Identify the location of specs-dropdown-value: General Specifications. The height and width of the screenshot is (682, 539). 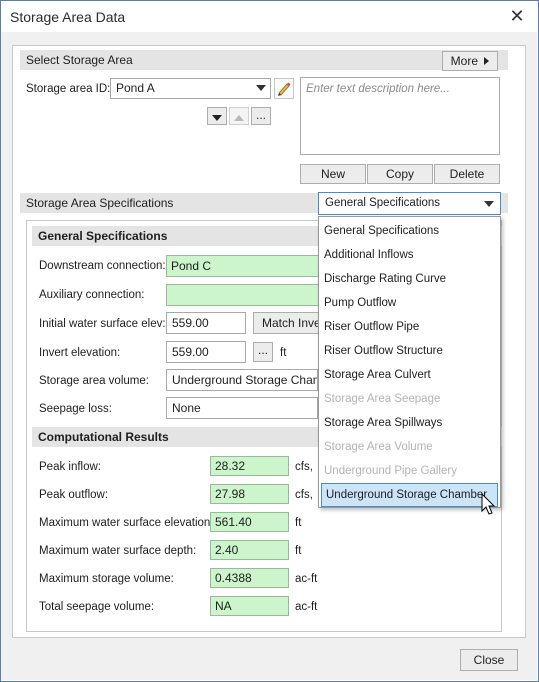
(383, 203).